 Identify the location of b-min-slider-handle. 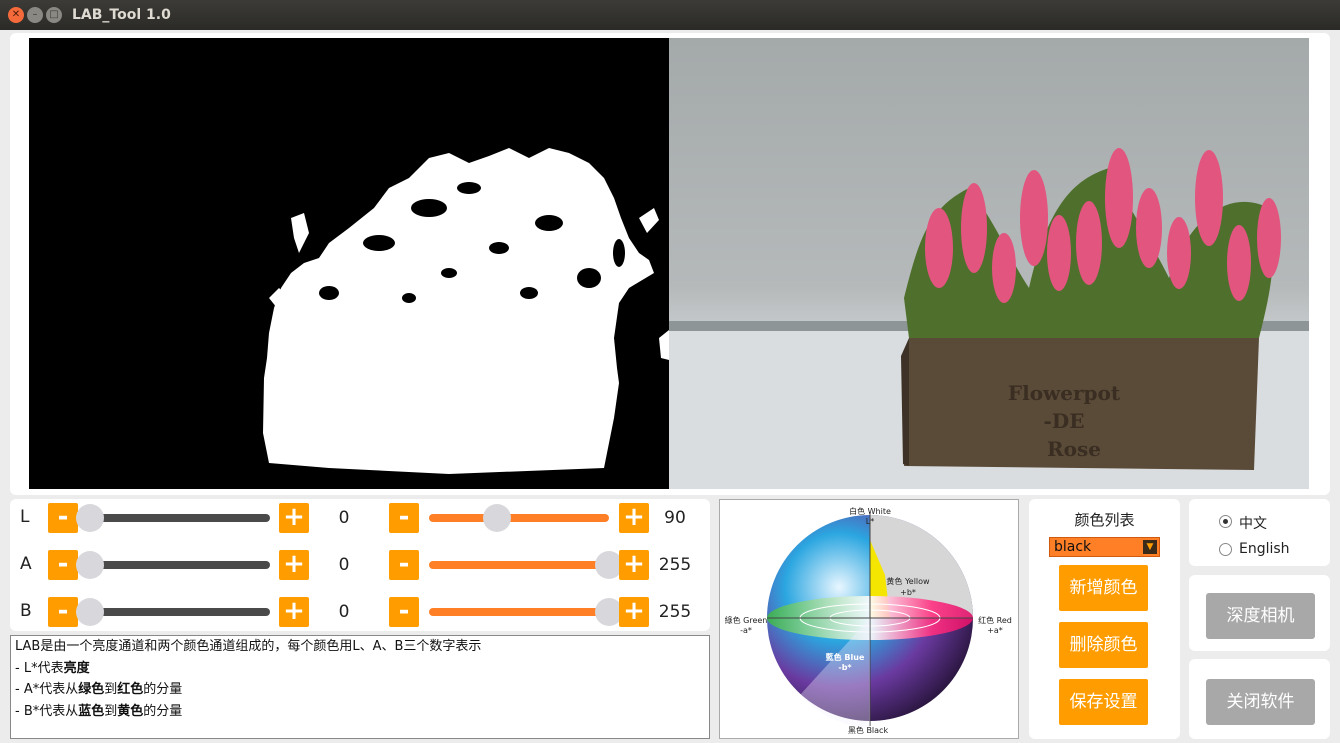
(90, 612).